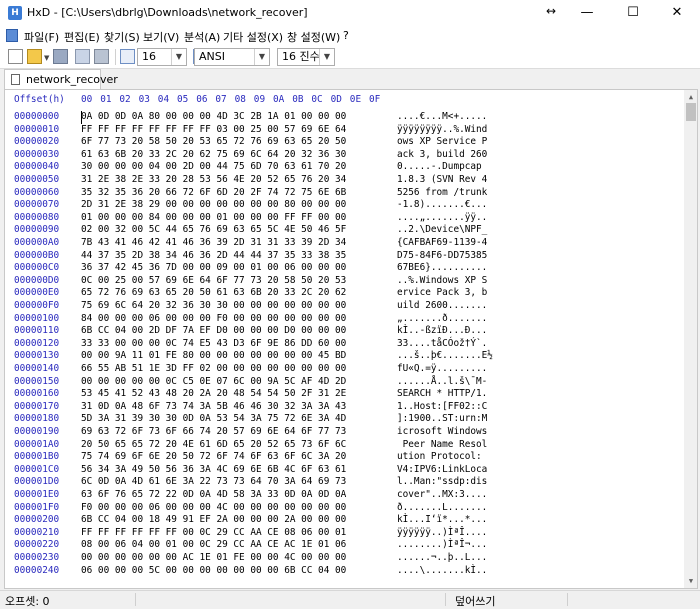 The width and height of the screenshot is (700, 609). I want to click on row-decoded-text: D75-84F6-DD75385, so click(442, 255).